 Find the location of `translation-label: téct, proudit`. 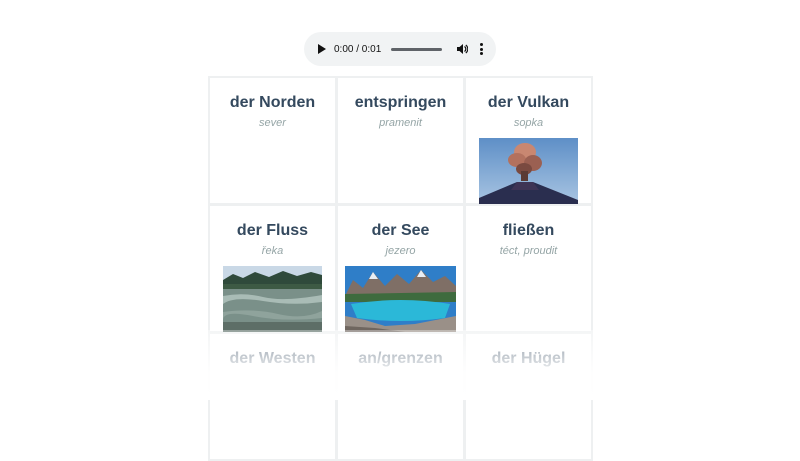

translation-label: téct, proudit is located at coordinates (528, 251).